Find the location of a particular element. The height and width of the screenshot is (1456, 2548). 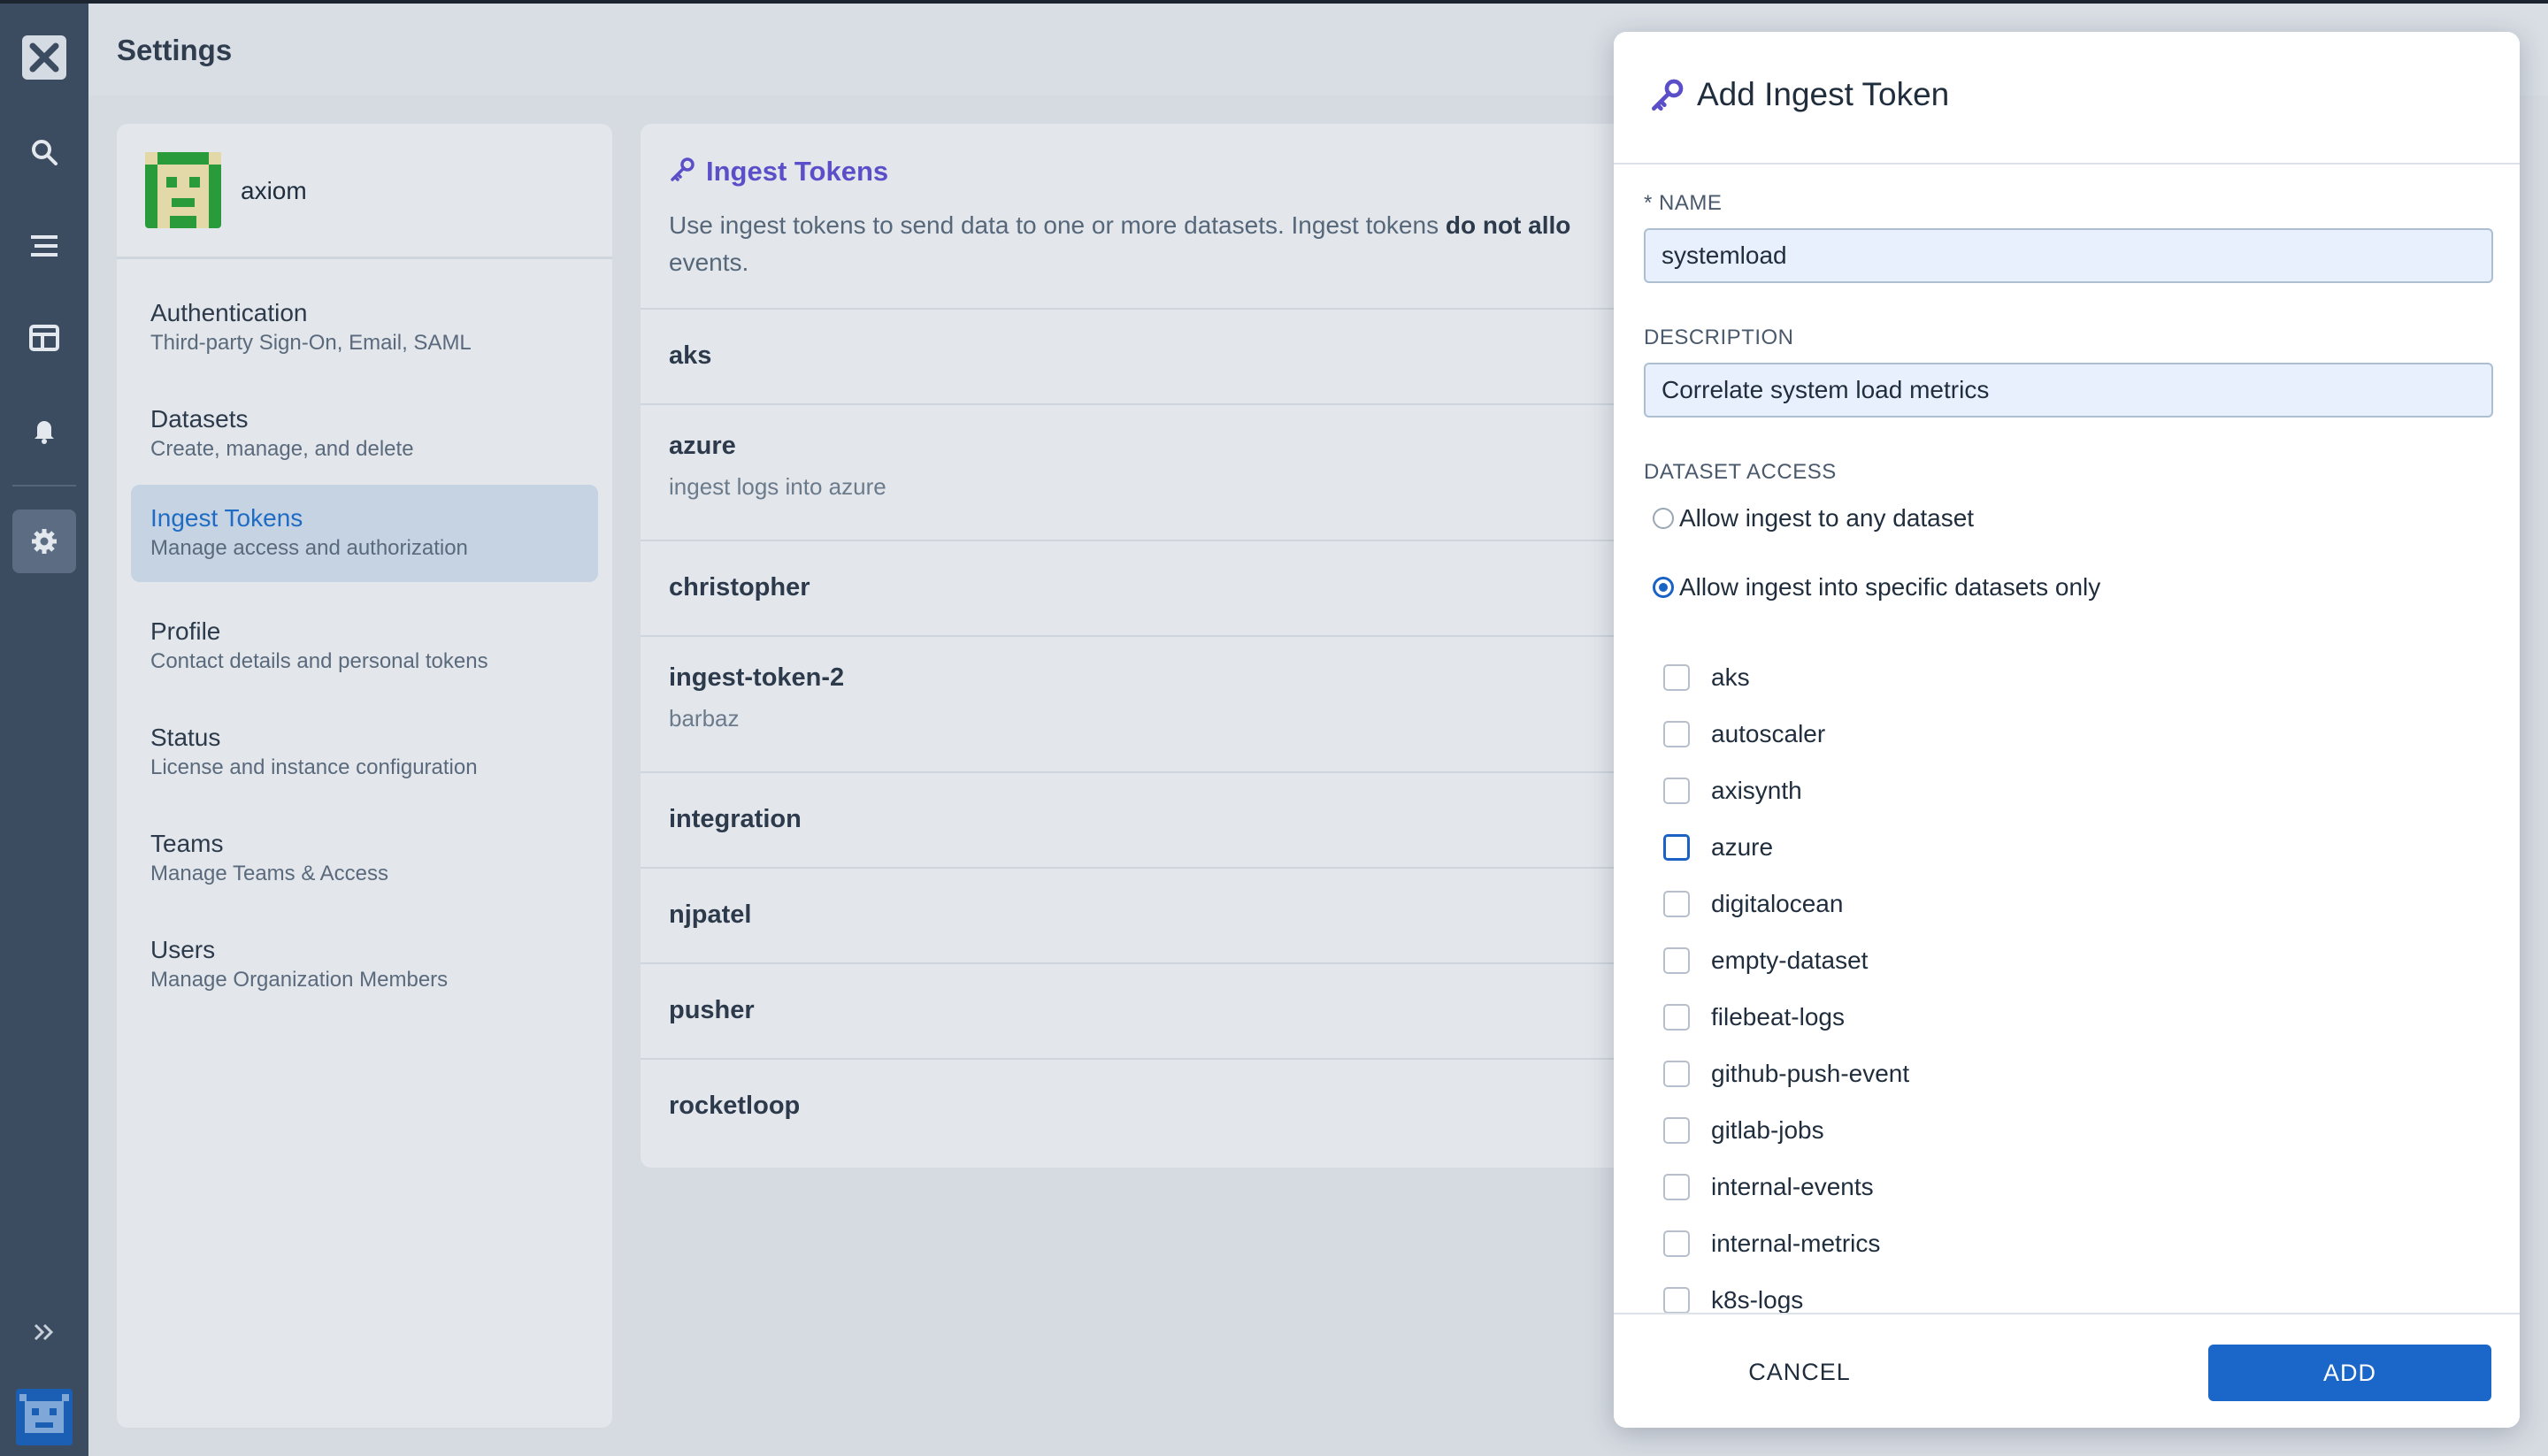

token-row: integration is located at coordinates (1136, 819).